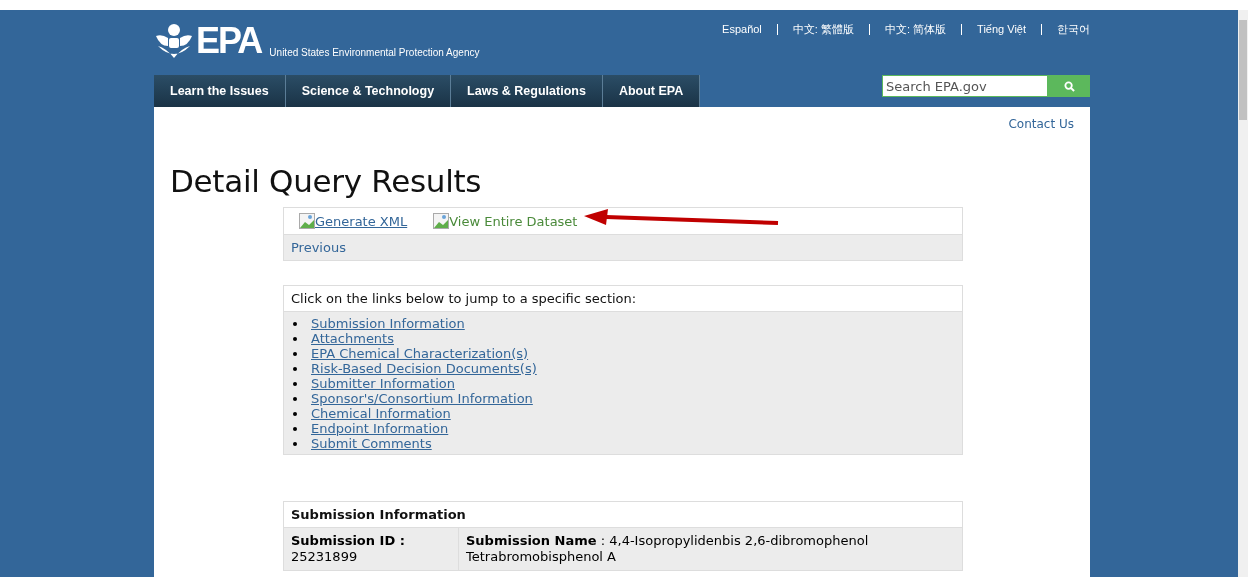  I want to click on epa-flower-logo-icon, so click(174, 41).